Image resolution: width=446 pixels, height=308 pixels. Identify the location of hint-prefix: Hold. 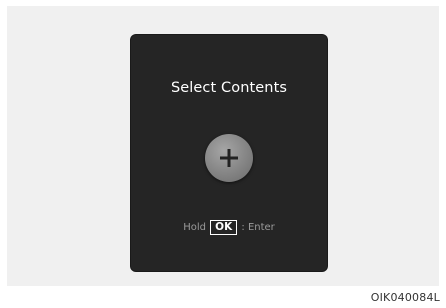
(194, 227).